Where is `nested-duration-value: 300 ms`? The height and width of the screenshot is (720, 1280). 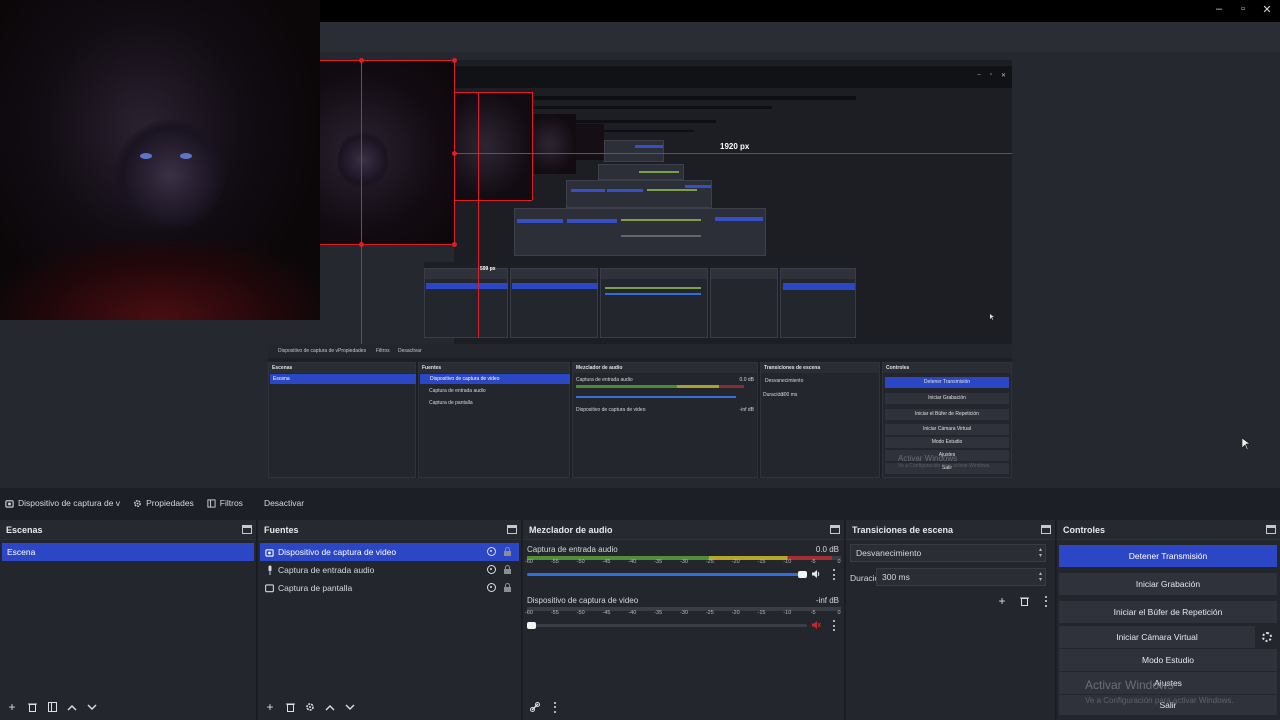 nested-duration-value: 300 ms is located at coordinates (789, 395).